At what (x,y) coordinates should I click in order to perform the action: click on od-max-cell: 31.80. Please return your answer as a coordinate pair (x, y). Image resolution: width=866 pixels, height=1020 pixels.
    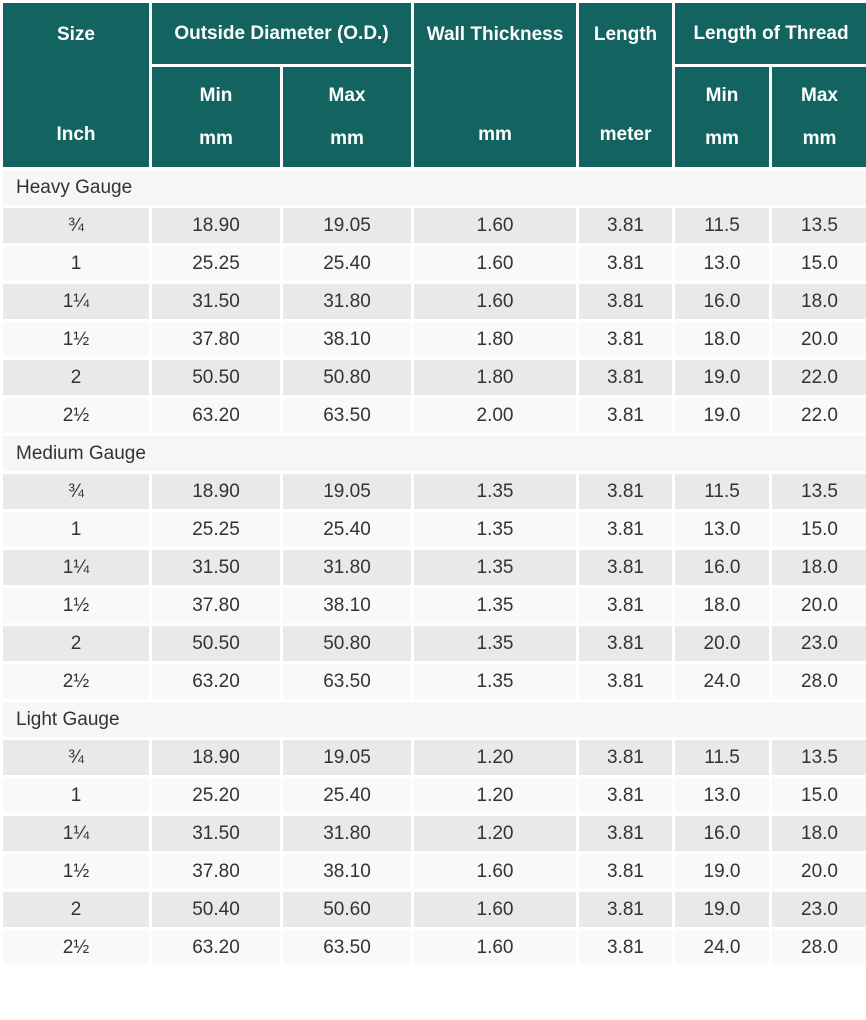
    Looking at the image, I should click on (347, 567).